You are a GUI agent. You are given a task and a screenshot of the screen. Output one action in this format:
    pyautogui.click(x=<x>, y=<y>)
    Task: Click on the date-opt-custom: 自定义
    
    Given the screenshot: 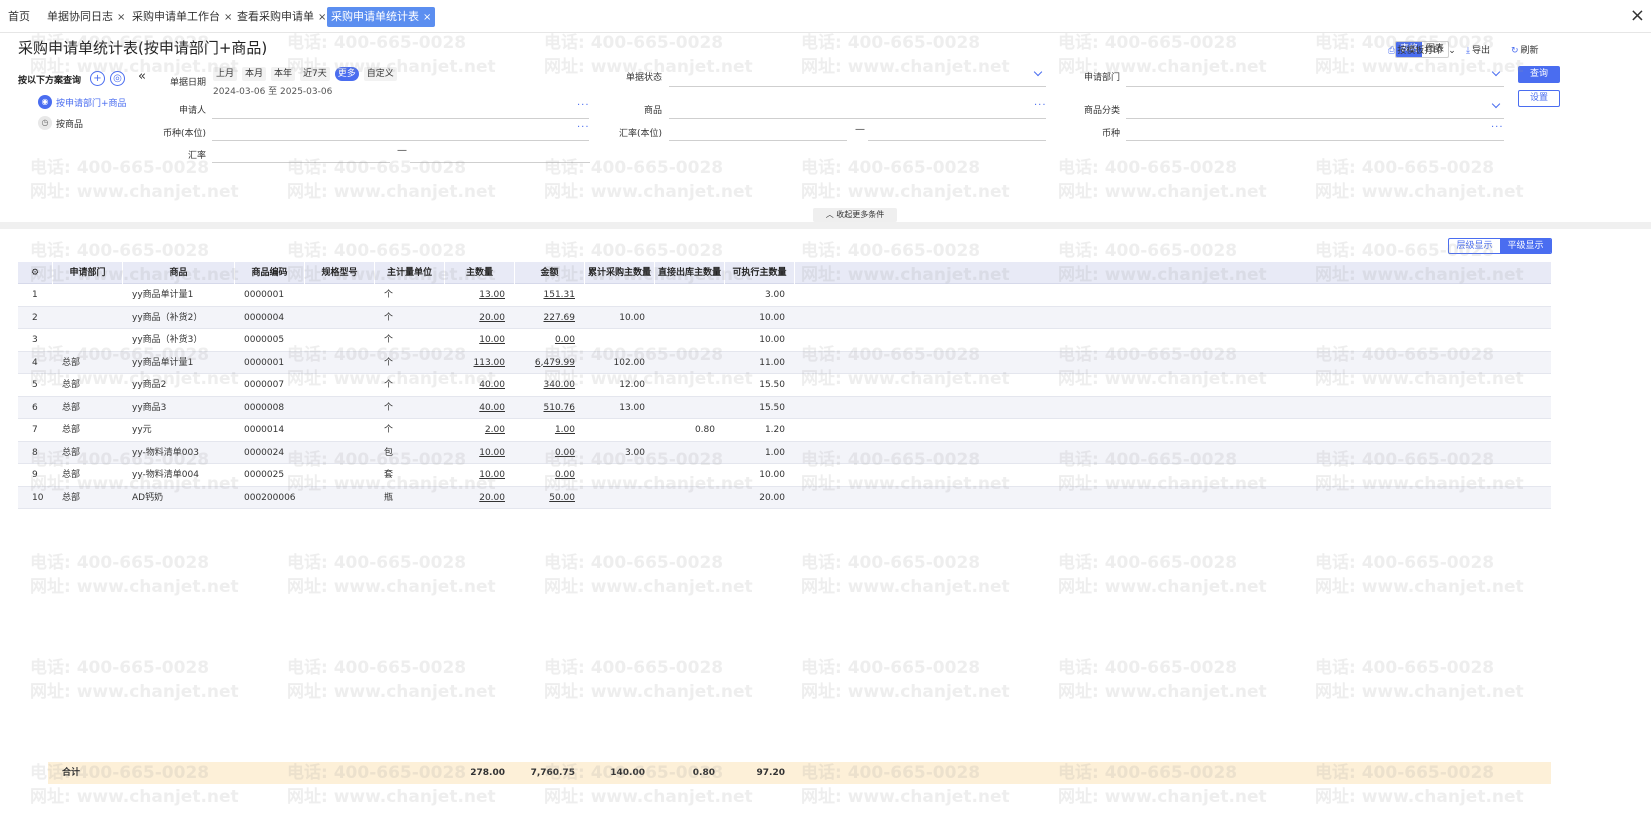 What is the action you would take?
    pyautogui.click(x=380, y=74)
    